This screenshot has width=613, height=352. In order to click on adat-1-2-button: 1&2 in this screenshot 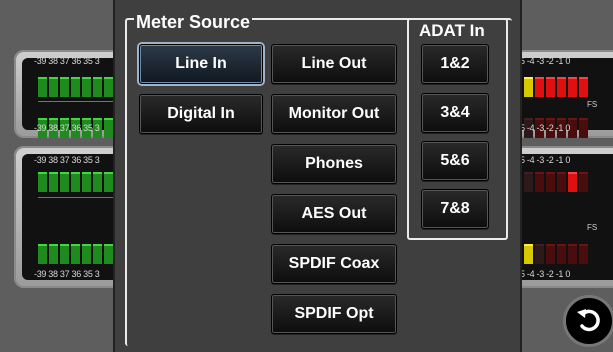, I will do `click(455, 64)`.